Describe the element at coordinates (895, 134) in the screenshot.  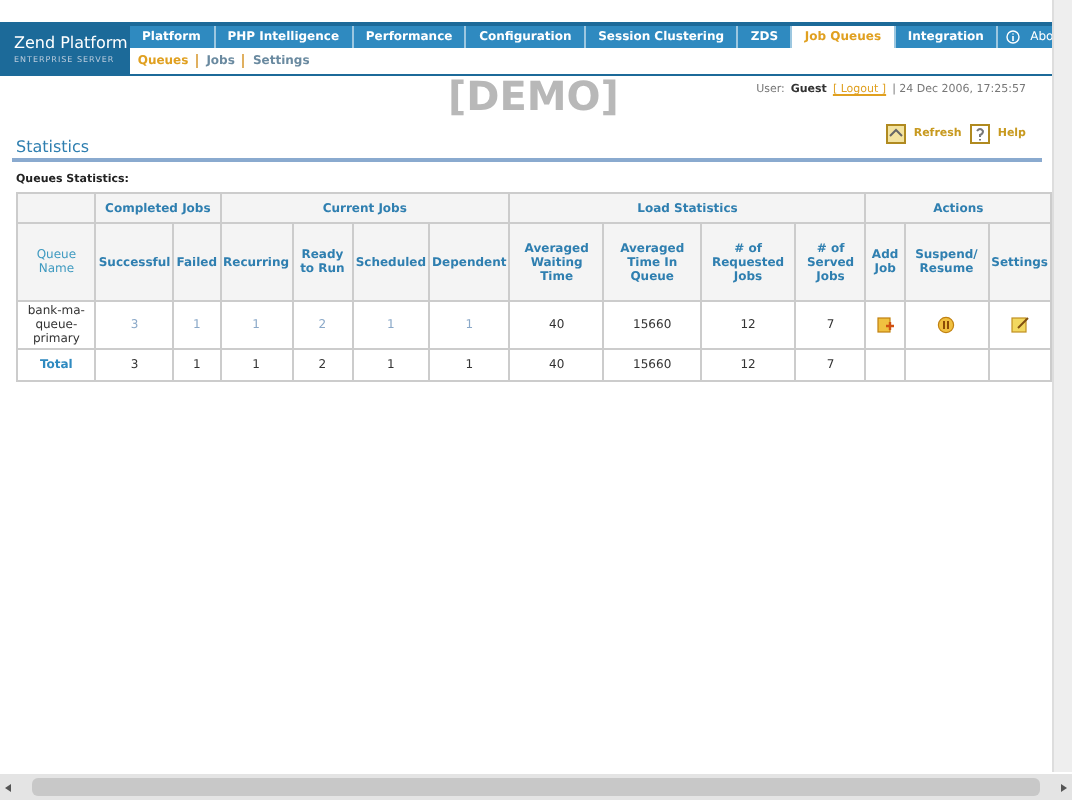
I see `refresh-icon` at that location.